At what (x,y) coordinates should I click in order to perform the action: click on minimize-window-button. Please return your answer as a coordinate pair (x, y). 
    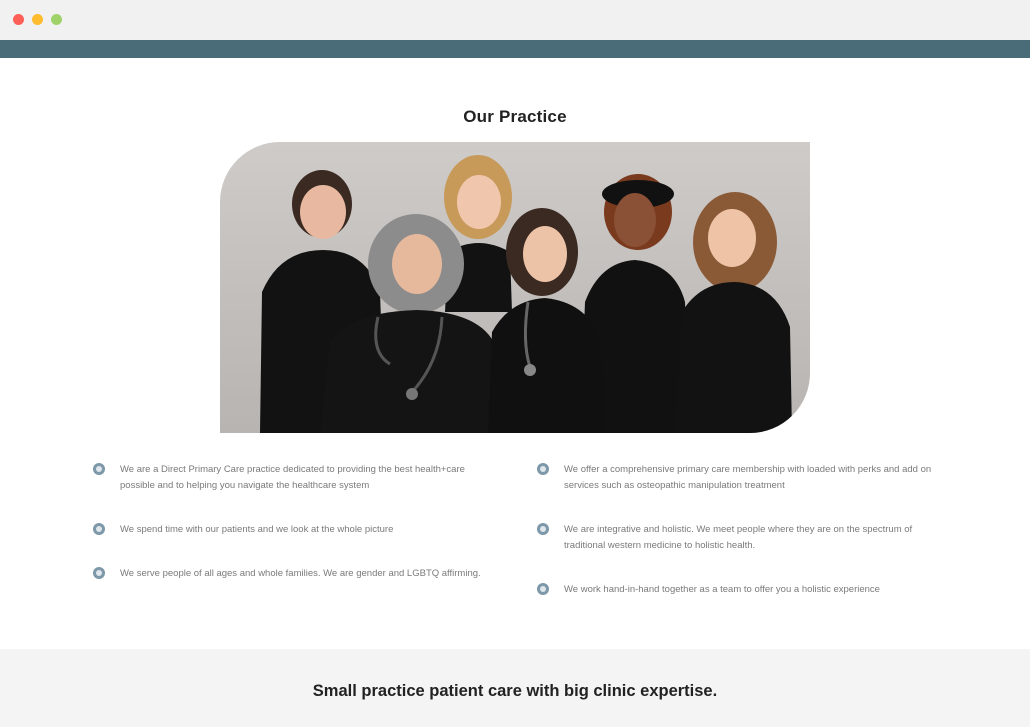
    Looking at the image, I should click on (37, 19).